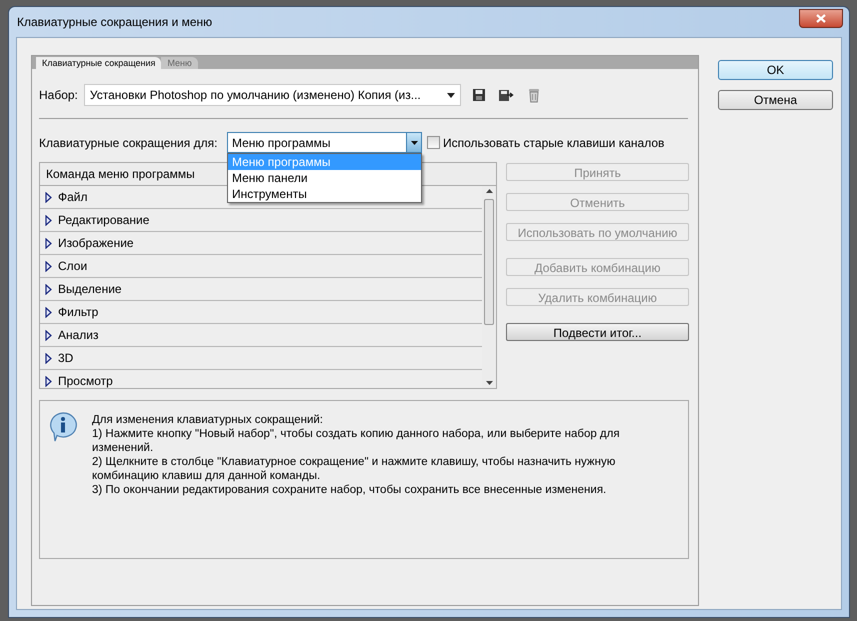  Describe the element at coordinates (208, 420) in the screenshot. I see `info-text: Для изменения клавиатурных сокращений:` at that location.